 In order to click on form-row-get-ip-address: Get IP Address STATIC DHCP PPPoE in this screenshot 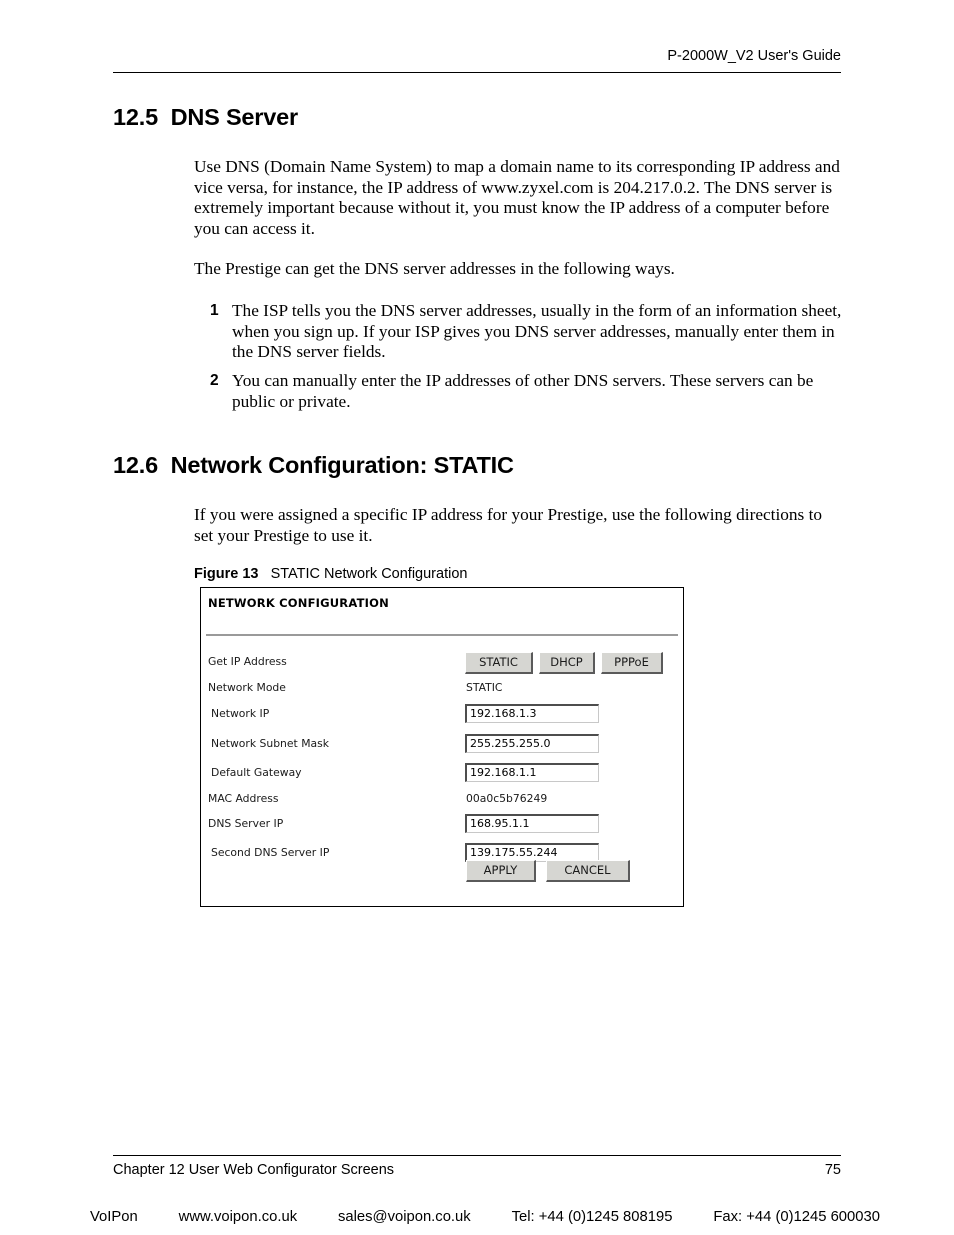, I will do `click(442, 663)`.